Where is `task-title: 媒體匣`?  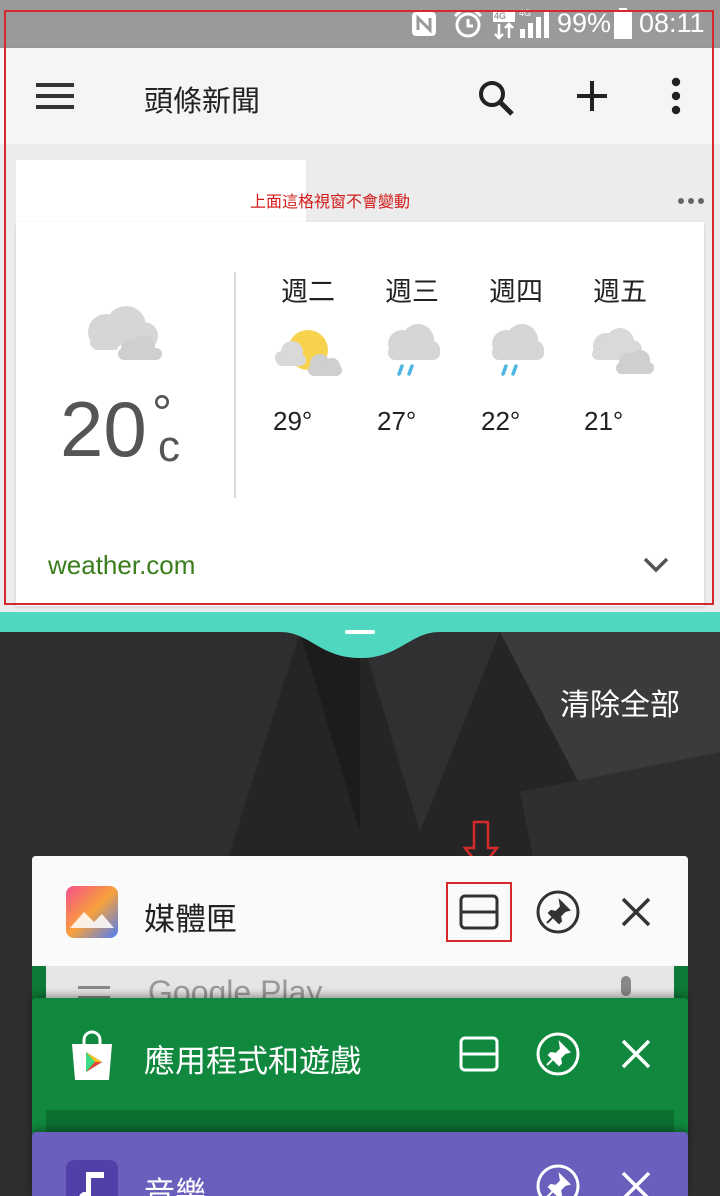
task-title: 媒體匣 is located at coordinates (190, 920).